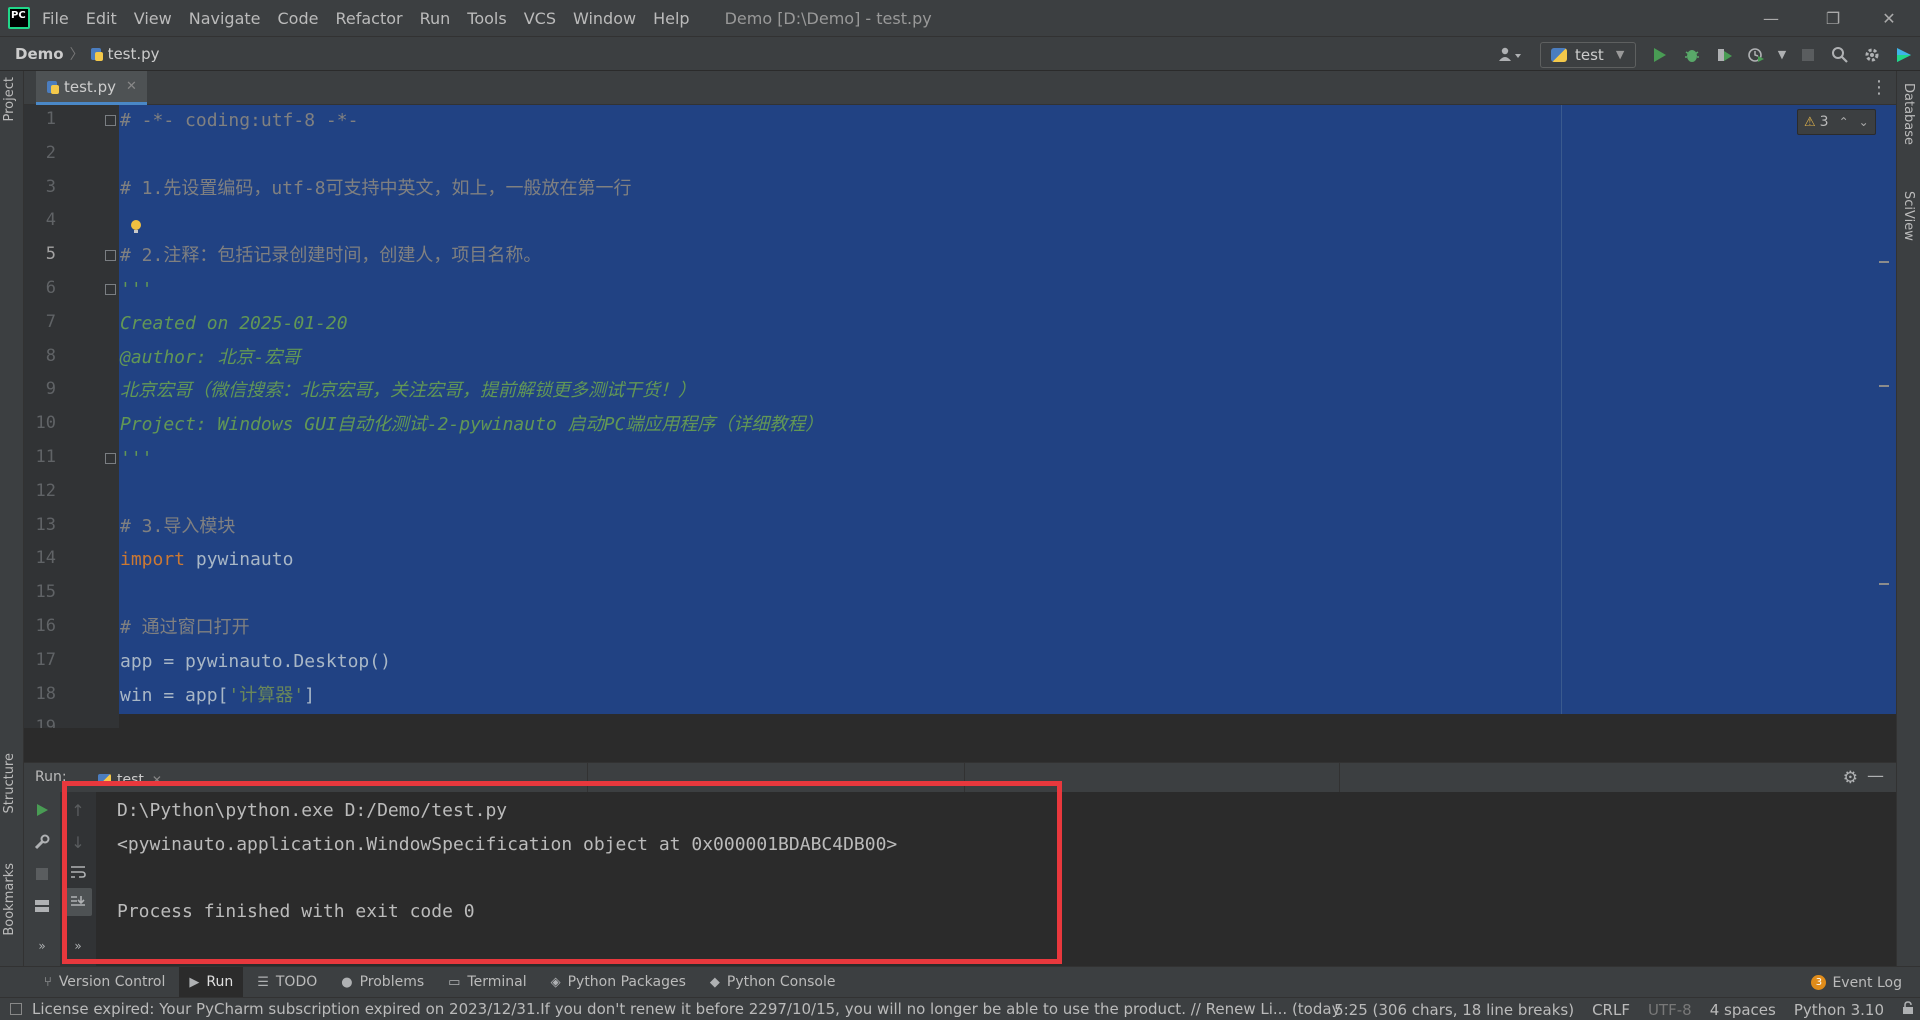 Image resolution: width=1920 pixels, height=1020 pixels. Describe the element at coordinates (134, 54) in the screenshot. I see `breadcrumb-file: test.py` at that location.